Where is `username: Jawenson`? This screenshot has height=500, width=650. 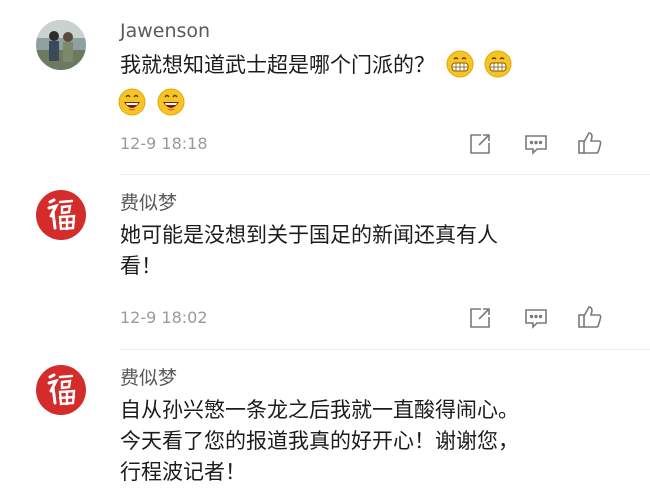
username: Jawenson is located at coordinates (165, 31).